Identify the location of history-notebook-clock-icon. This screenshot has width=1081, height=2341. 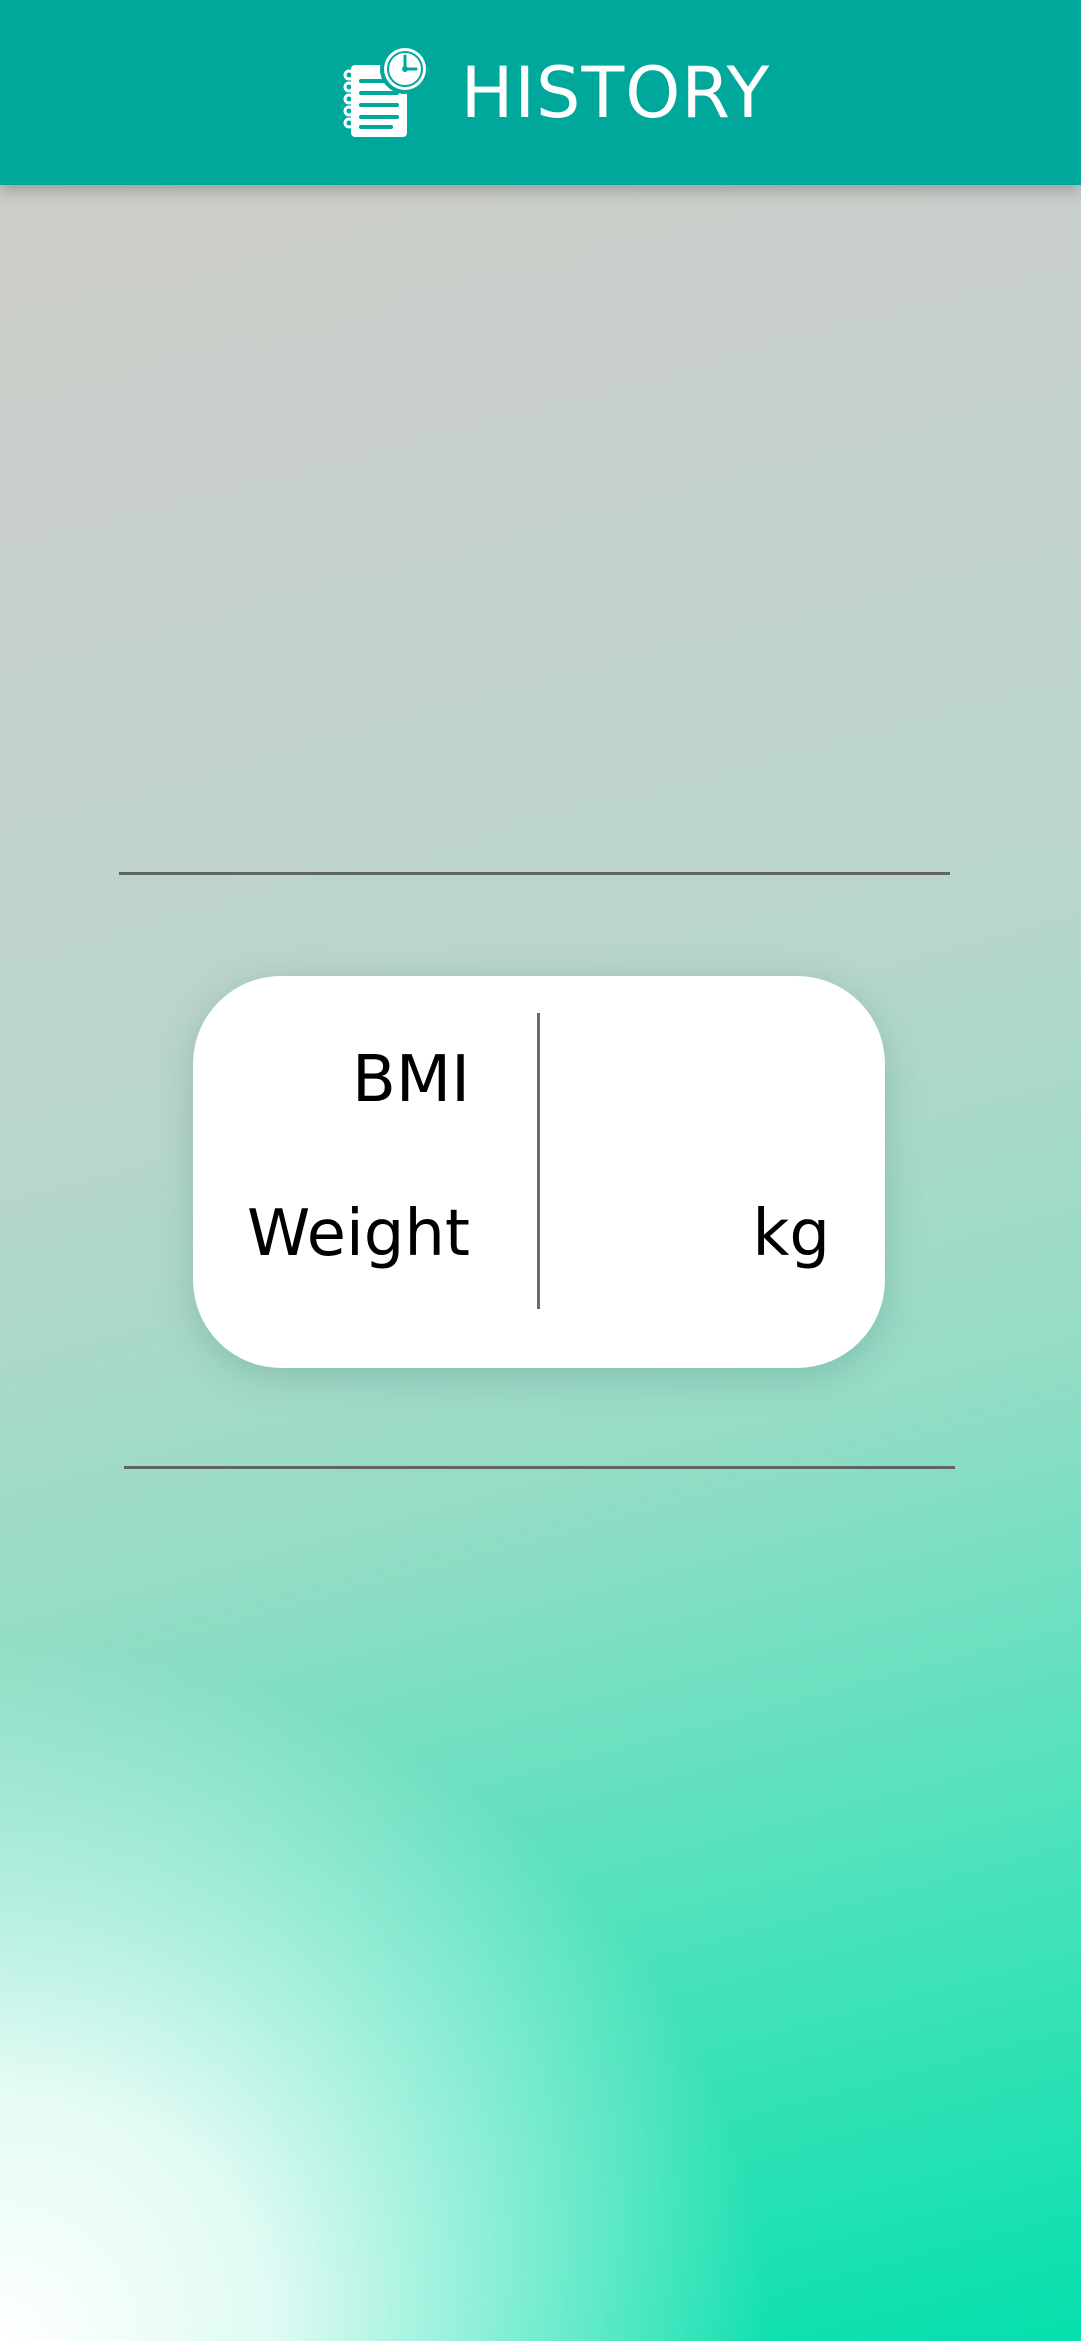
(386, 90).